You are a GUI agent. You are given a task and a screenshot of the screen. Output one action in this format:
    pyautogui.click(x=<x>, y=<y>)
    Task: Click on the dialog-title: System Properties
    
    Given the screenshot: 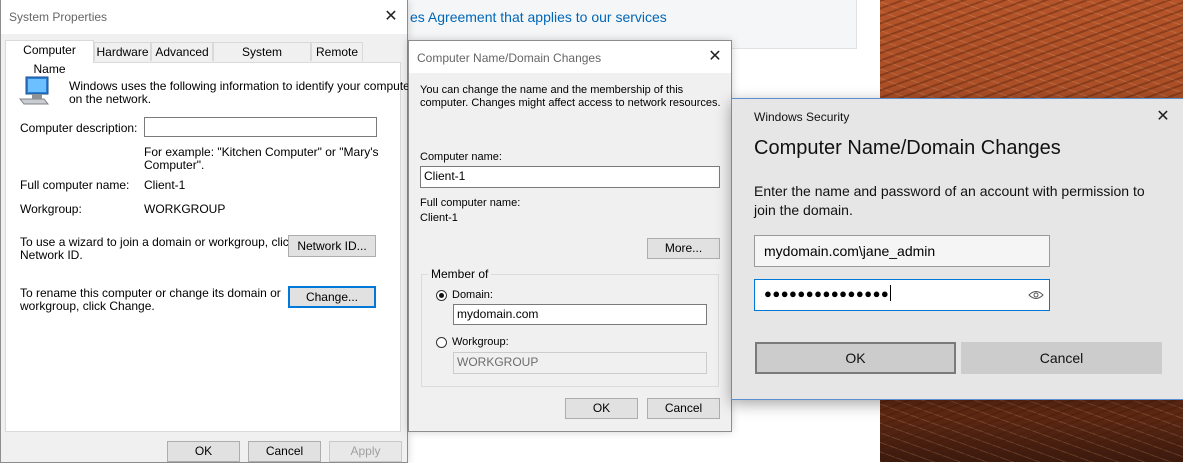 What is the action you would take?
    pyautogui.click(x=58, y=17)
    